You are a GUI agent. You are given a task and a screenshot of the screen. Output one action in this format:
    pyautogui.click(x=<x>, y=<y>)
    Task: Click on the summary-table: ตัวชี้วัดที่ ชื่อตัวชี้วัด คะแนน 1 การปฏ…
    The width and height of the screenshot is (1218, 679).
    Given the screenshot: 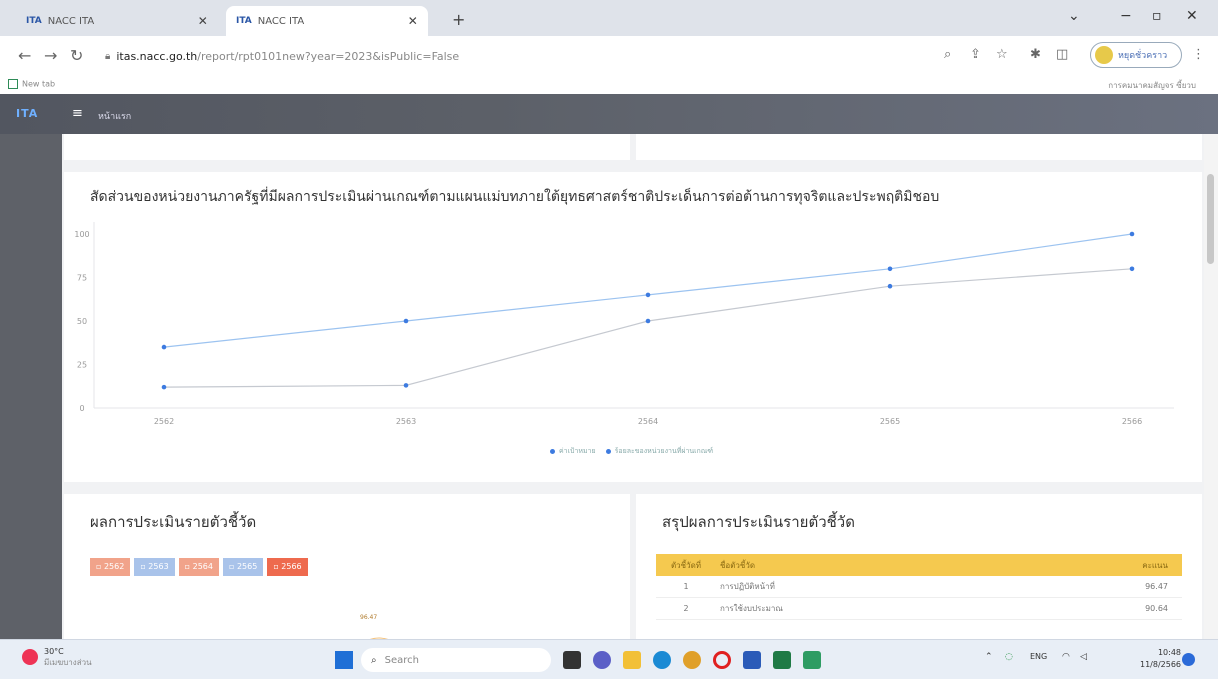 What is the action you would take?
    pyautogui.click(x=919, y=587)
    